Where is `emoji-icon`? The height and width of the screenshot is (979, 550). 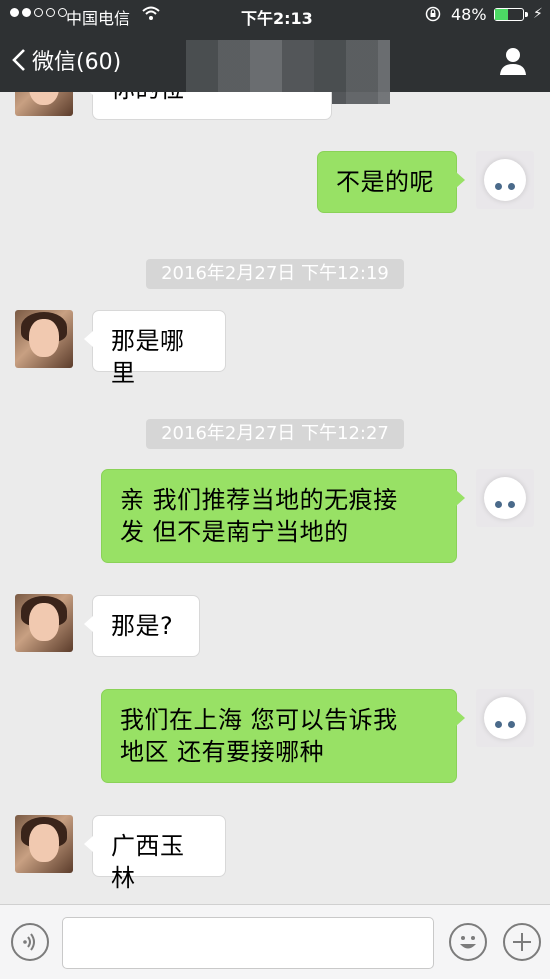
emoji-icon is located at coordinates (468, 942).